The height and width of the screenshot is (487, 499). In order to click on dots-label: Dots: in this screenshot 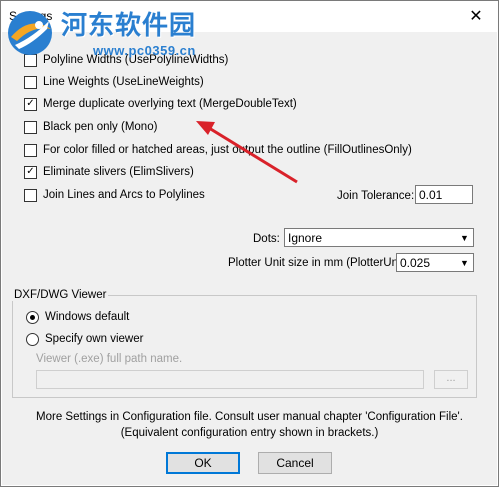, I will do `click(266, 239)`.